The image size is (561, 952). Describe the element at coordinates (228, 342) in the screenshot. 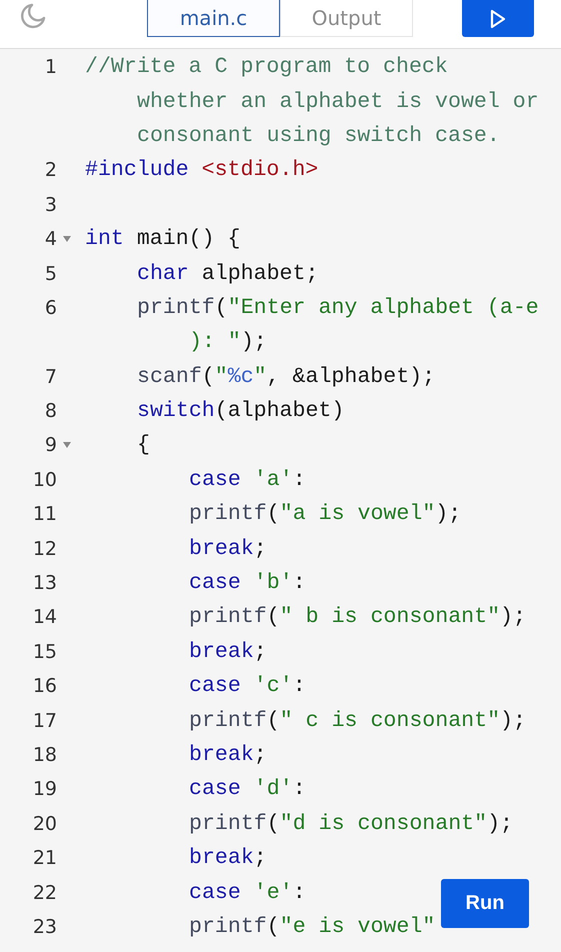

I see `code-line: ): ");` at that location.